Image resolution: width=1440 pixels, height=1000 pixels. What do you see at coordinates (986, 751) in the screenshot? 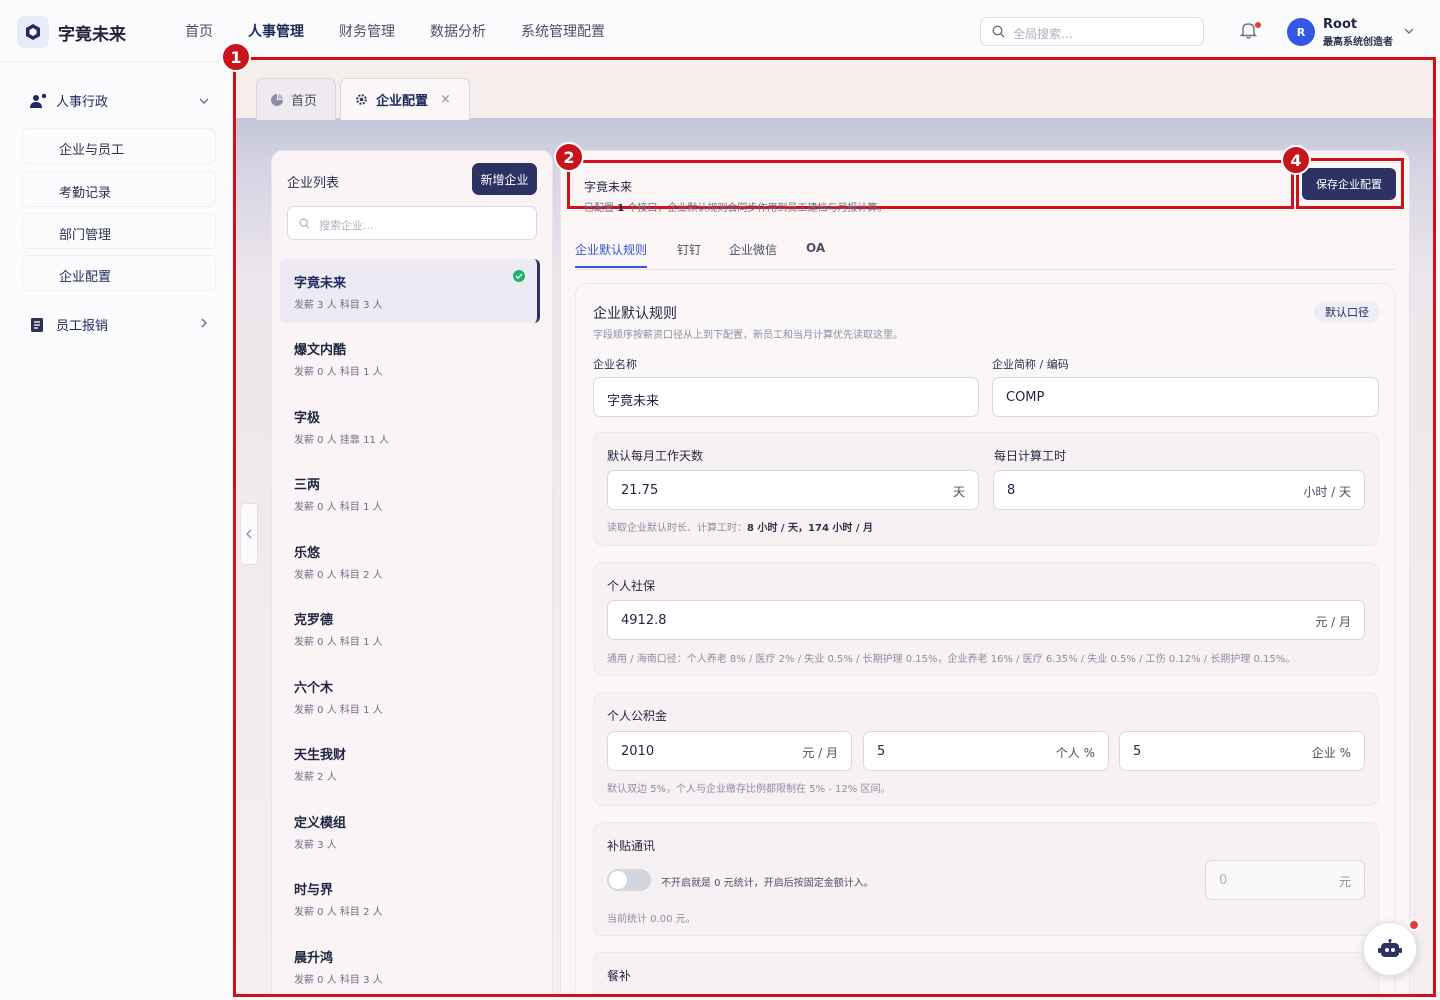
I see `housing-fund-personal-input: 5 个人 %` at bounding box center [986, 751].